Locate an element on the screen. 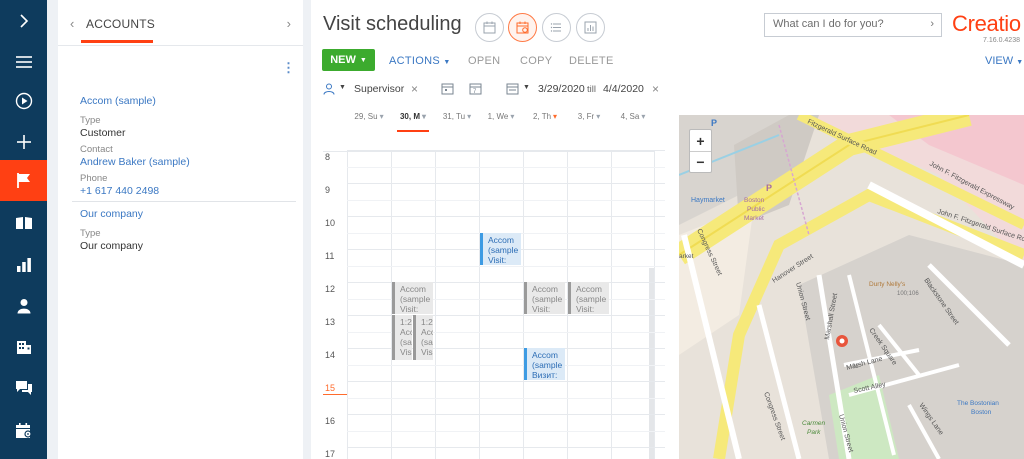 The image size is (1024, 459). nav-item-communication is located at coordinates (23, 387).